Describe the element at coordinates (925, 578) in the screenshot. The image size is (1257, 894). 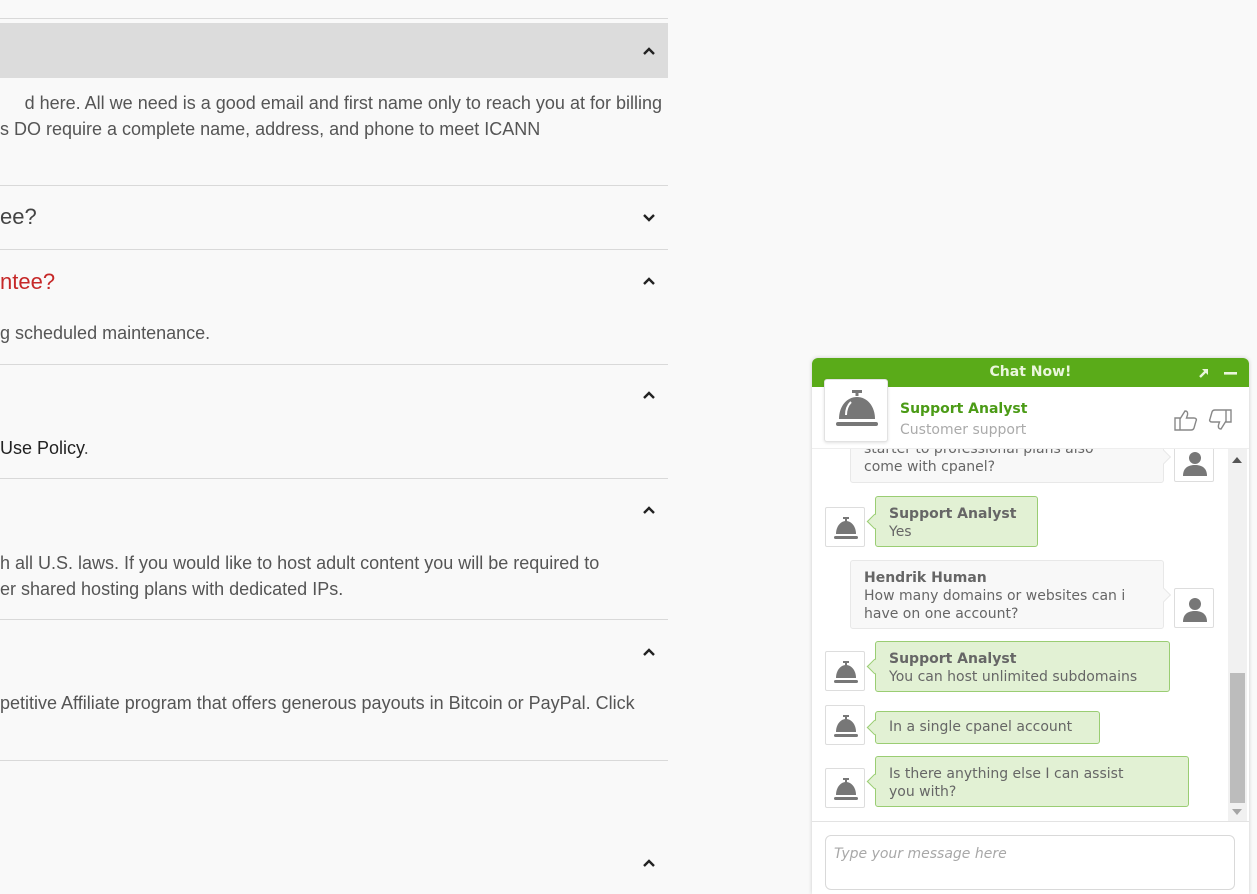
I see `message-sender: Hendrik Human` at that location.